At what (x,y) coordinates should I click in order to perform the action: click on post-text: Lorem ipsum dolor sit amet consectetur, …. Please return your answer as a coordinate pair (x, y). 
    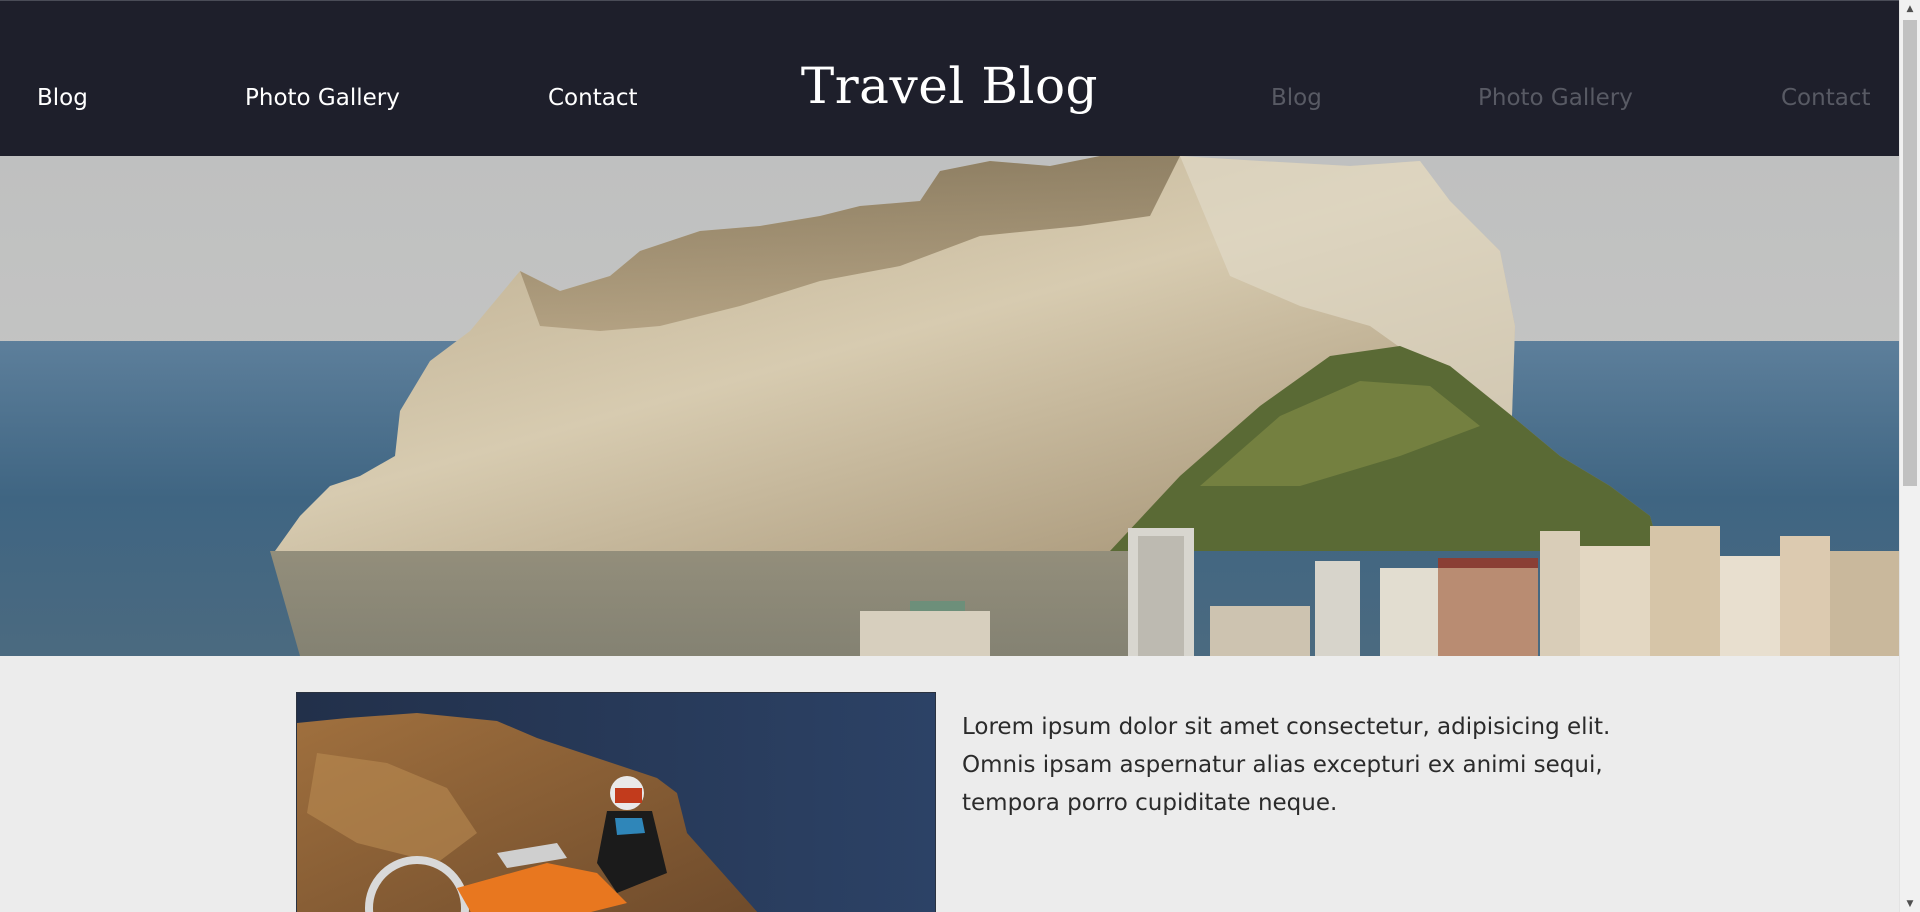
    Looking at the image, I should click on (1286, 765).